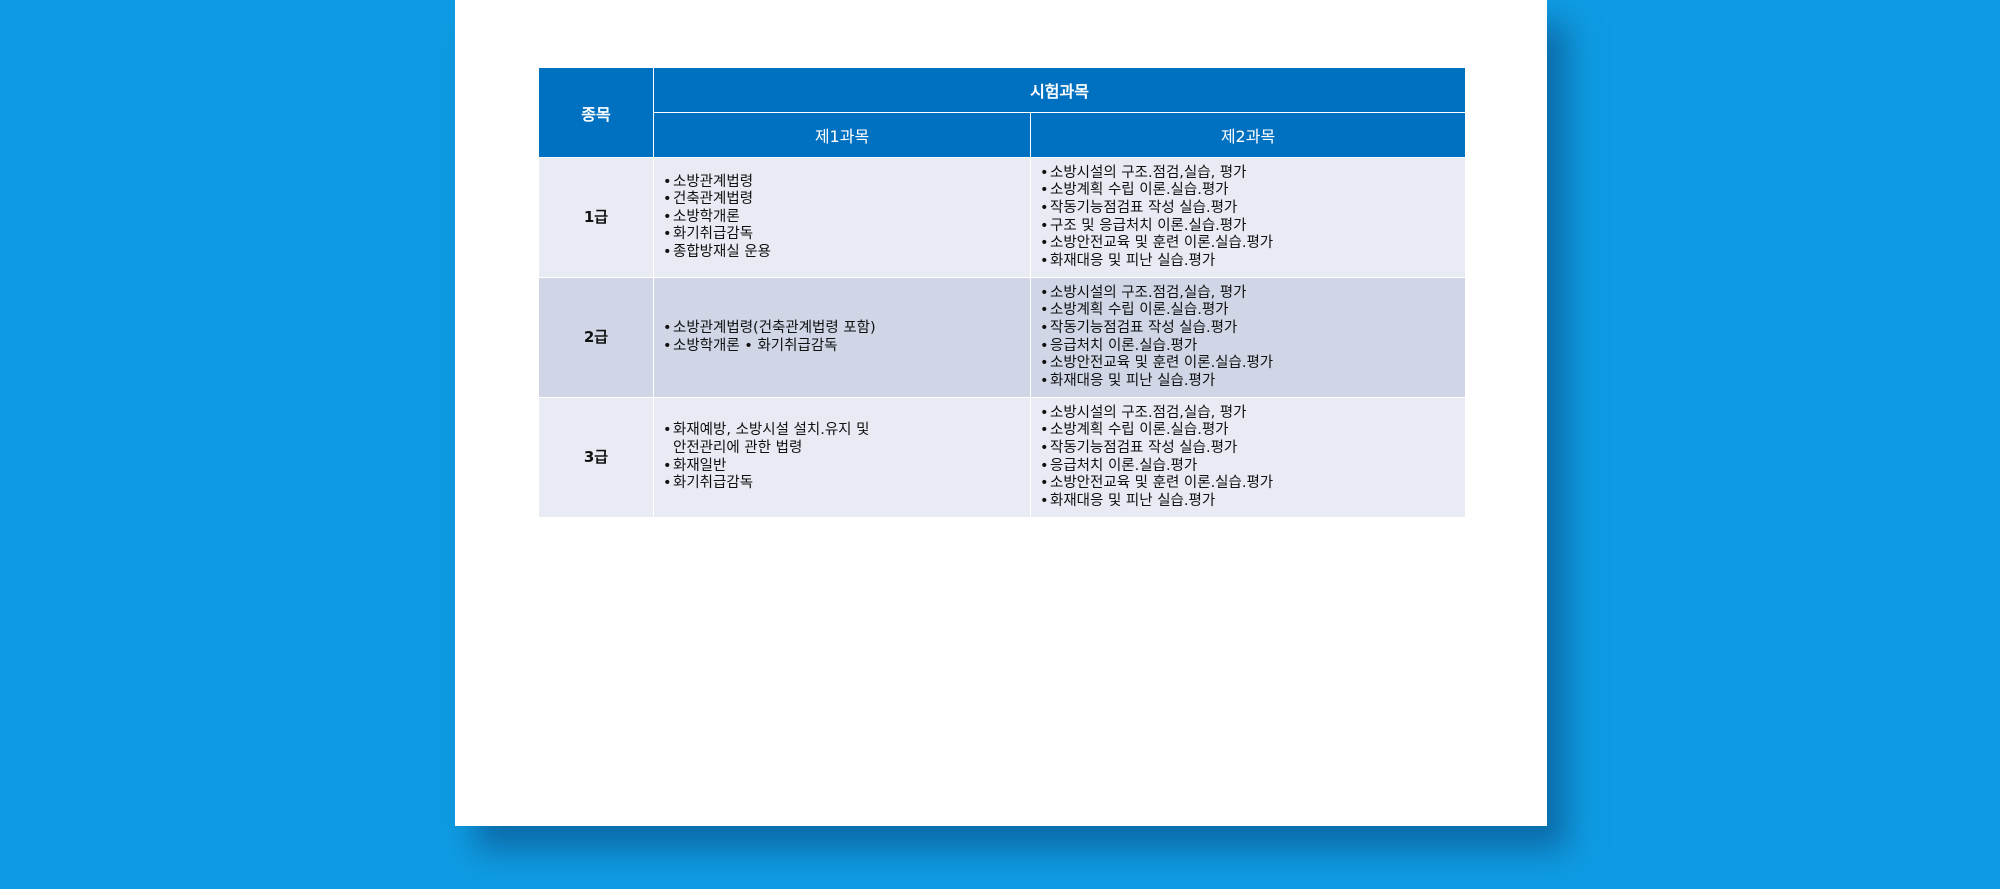  I want to click on list-item: 소방학개론, so click(842, 218).